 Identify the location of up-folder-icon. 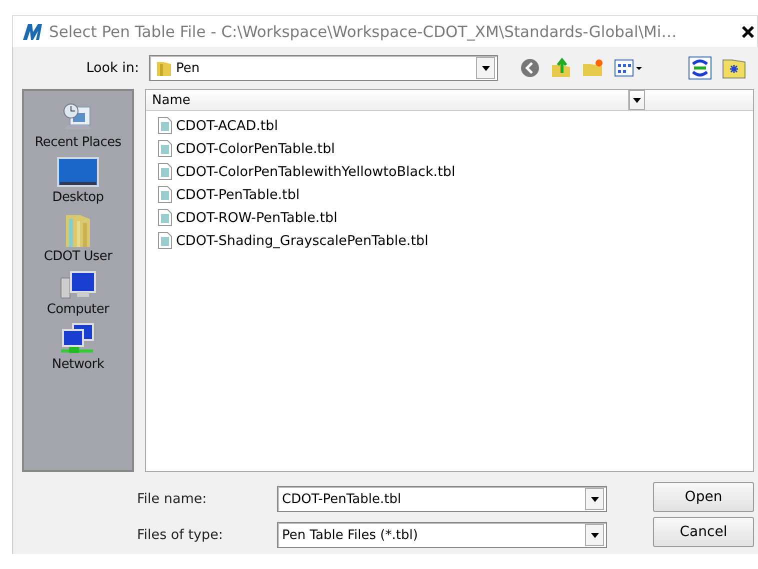
(561, 68).